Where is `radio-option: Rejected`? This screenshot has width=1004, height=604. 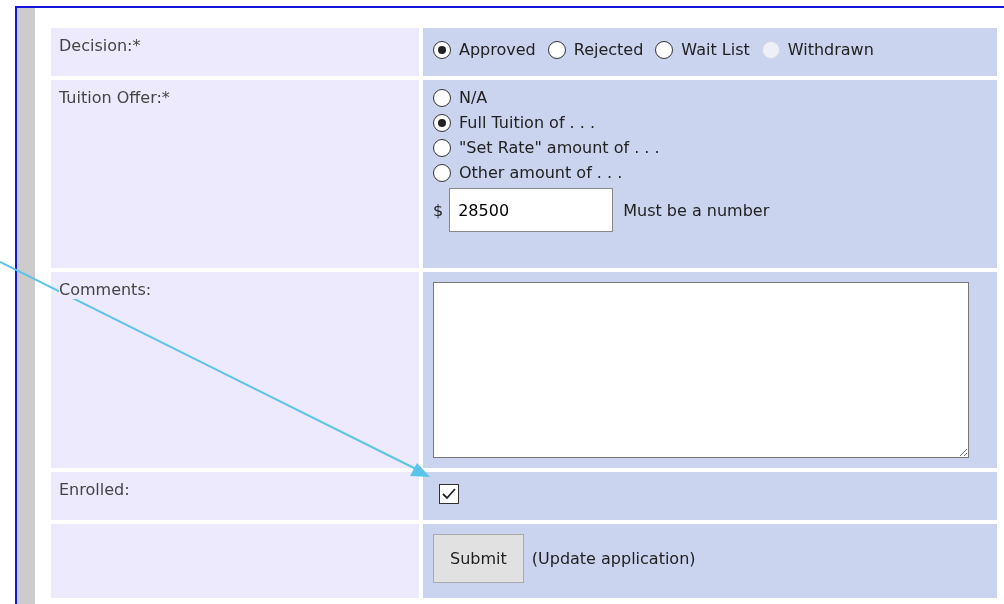 radio-option: Rejected is located at coordinates (595, 49).